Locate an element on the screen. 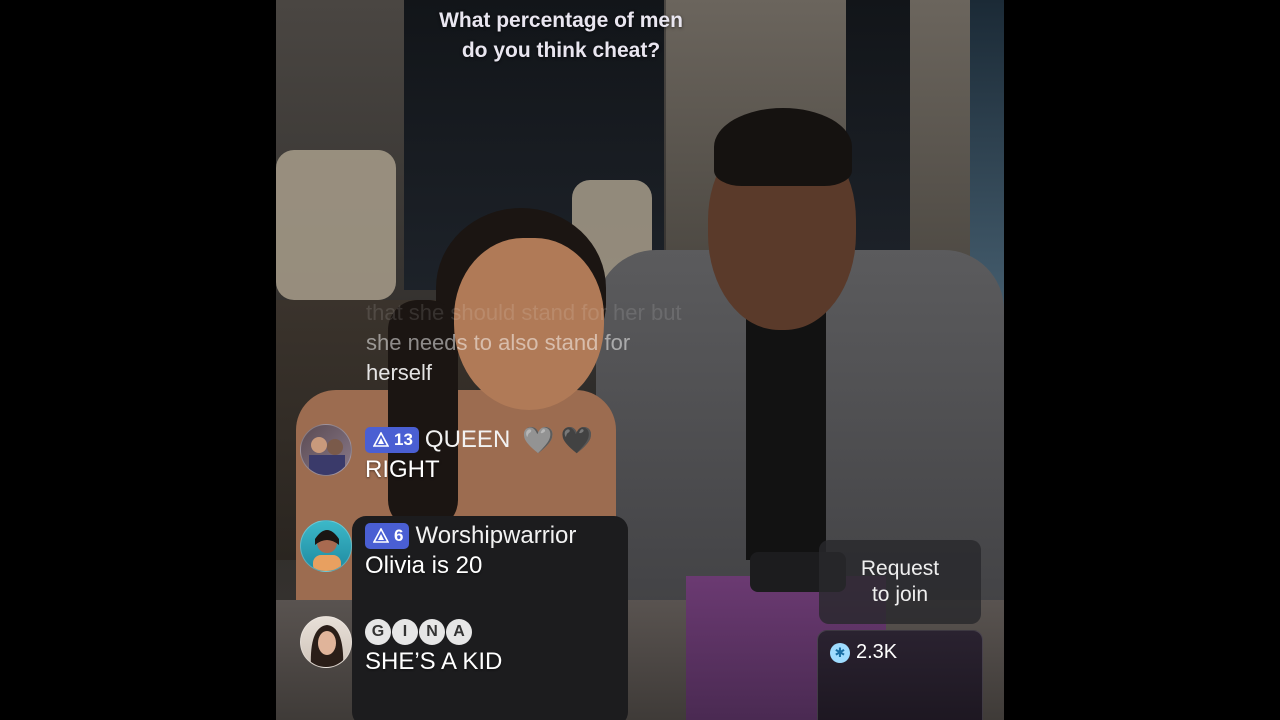 The width and height of the screenshot is (1280, 720). comment-header: G I N A is located at coordinates (418, 632).